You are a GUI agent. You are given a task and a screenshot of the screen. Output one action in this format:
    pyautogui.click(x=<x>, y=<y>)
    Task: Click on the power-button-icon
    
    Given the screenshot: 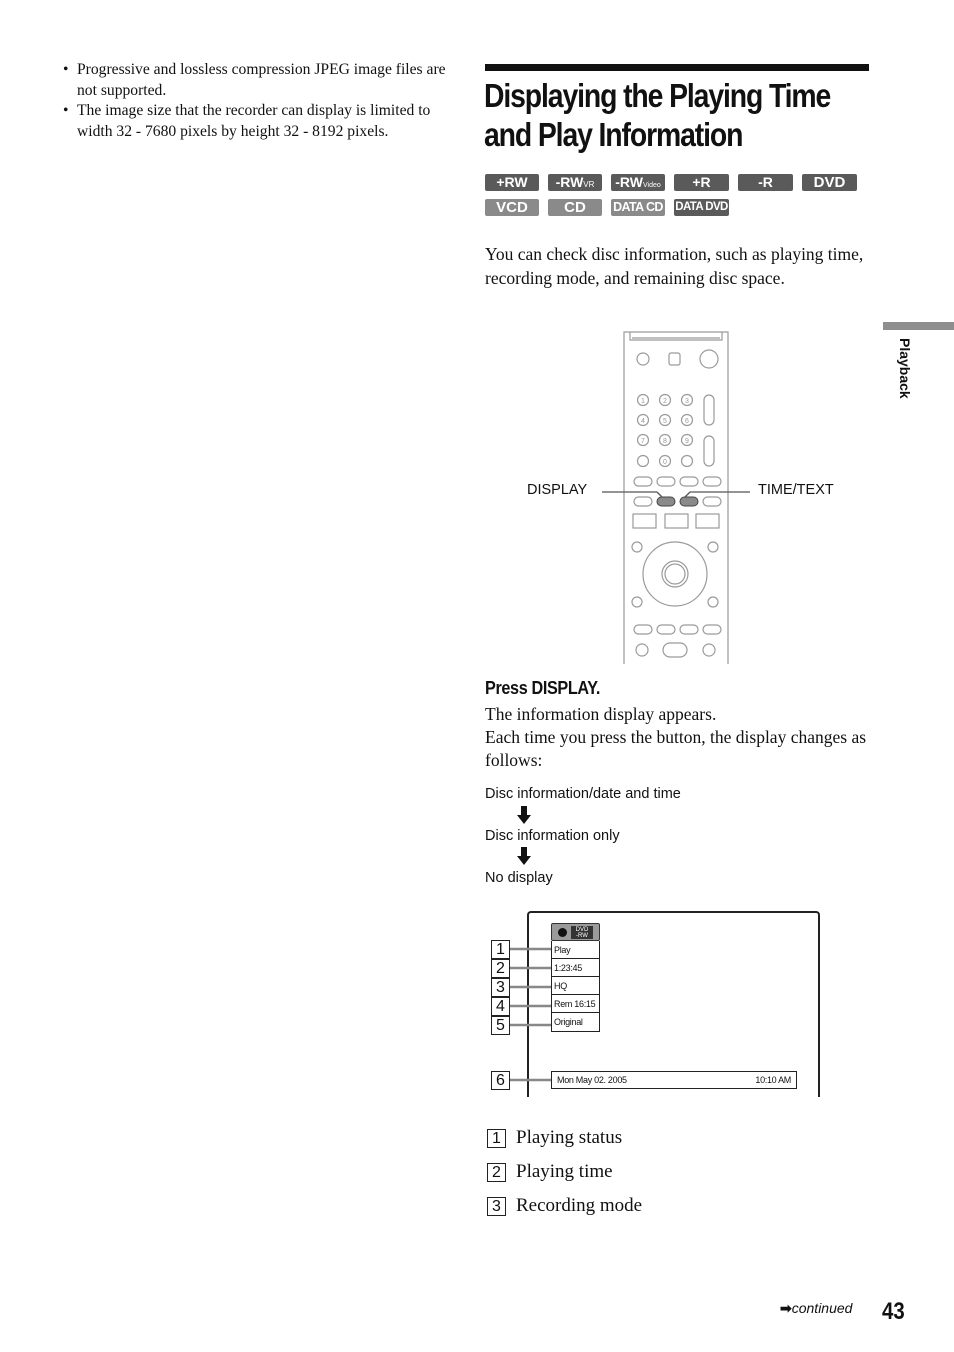 What is the action you would take?
    pyautogui.click(x=709, y=359)
    